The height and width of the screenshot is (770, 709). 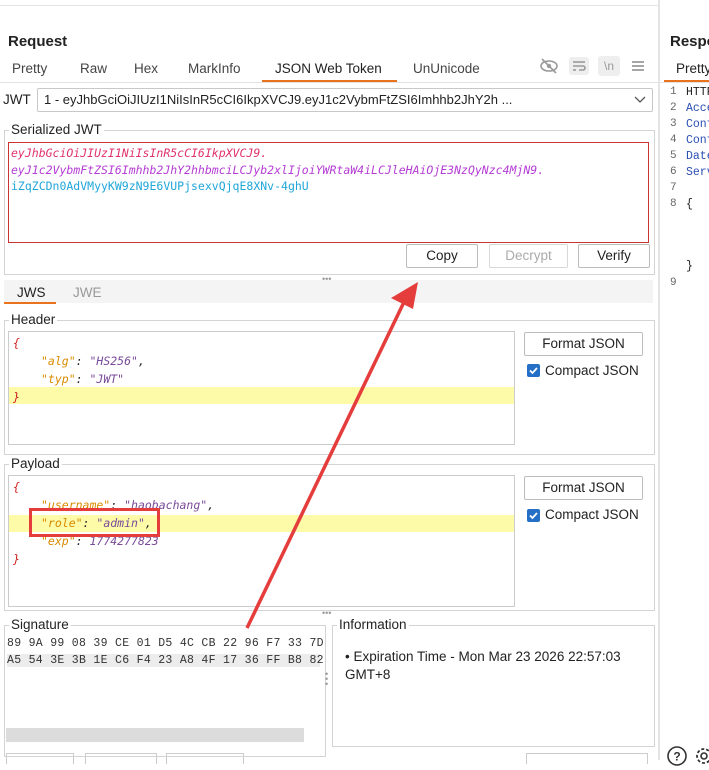 I want to click on pane-divider-top, so click(x=329, y=5).